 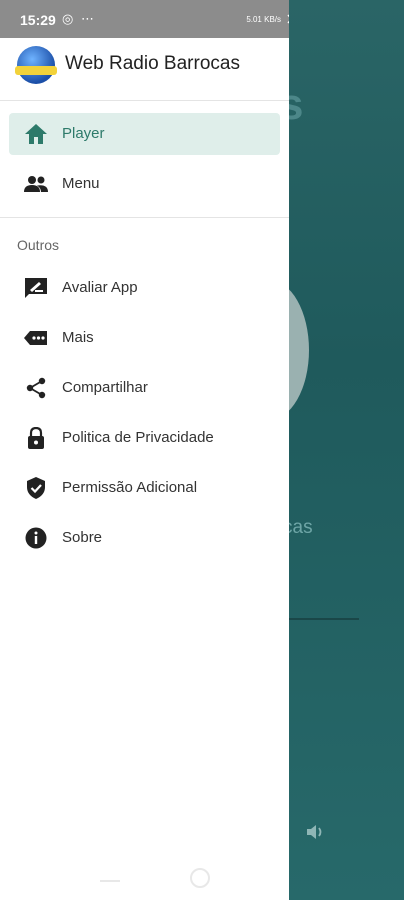 I want to click on drawer-item-avaliar-app: Avaliar App, so click(x=144, y=288).